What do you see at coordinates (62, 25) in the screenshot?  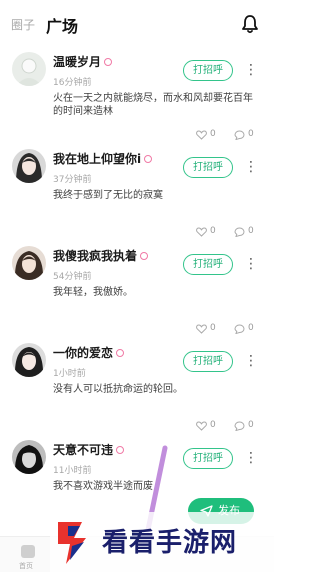 I see `tab-square: 广场` at bounding box center [62, 25].